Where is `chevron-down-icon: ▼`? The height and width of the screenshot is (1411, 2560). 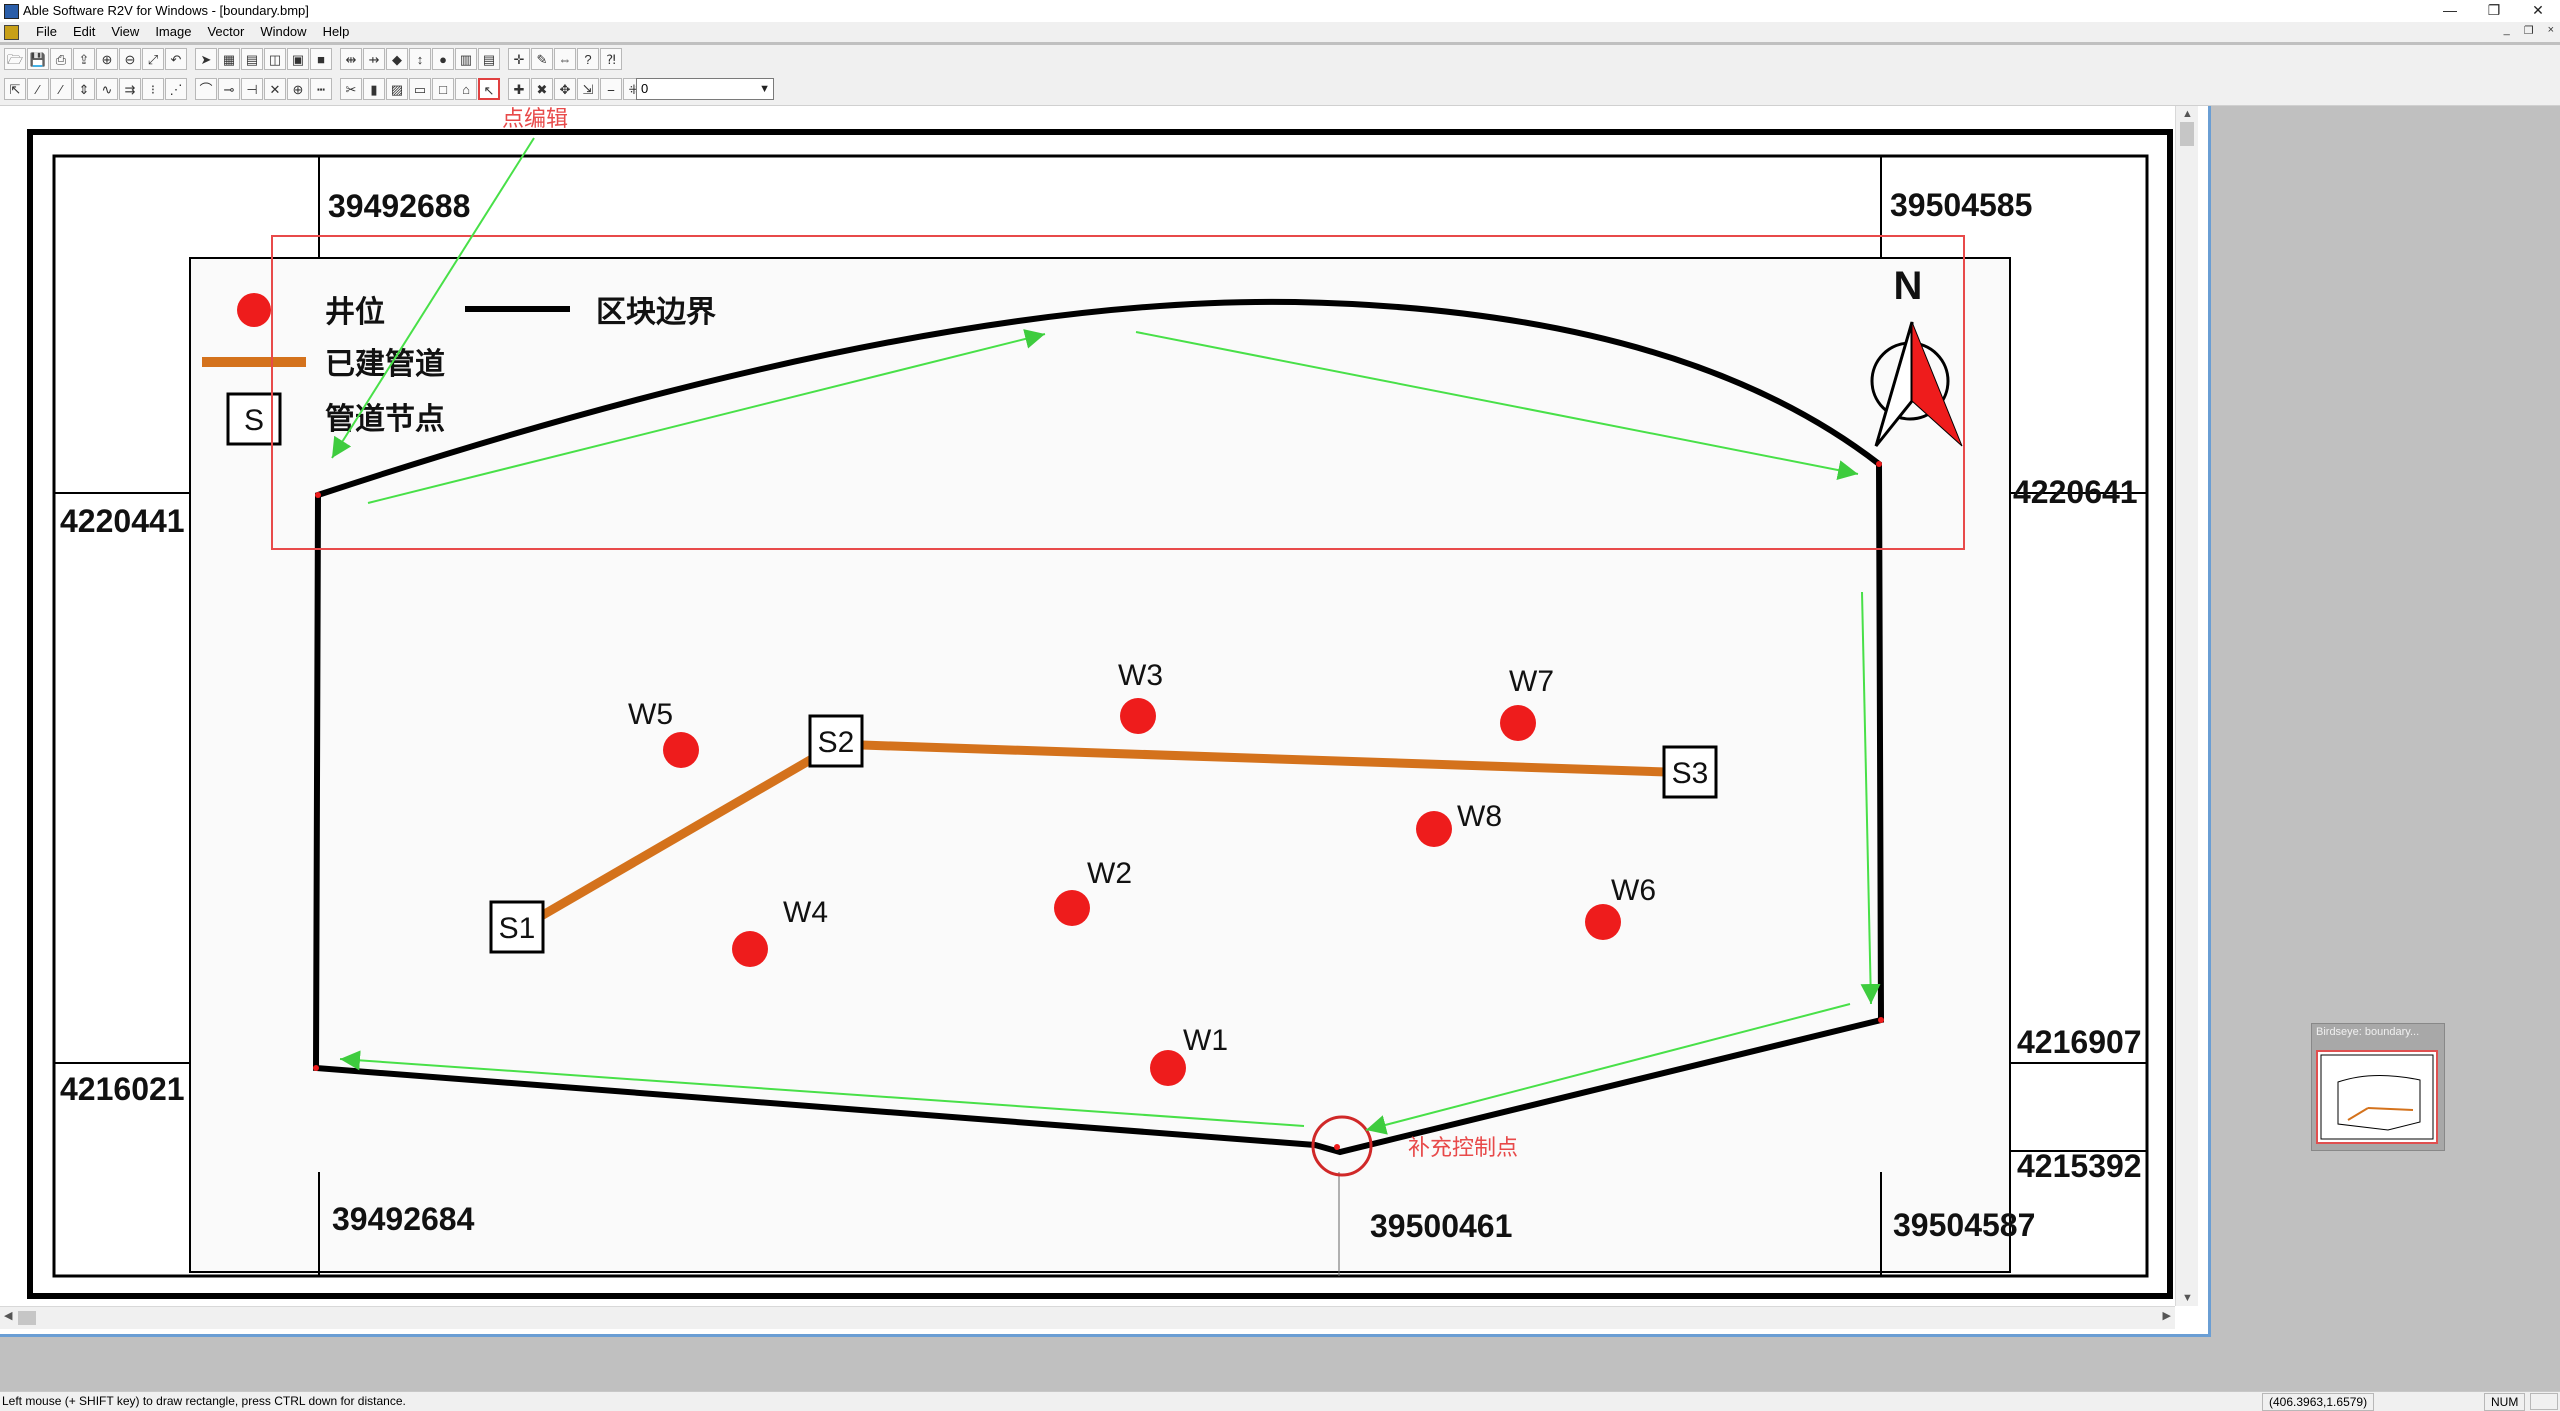 chevron-down-icon: ▼ is located at coordinates (764, 89).